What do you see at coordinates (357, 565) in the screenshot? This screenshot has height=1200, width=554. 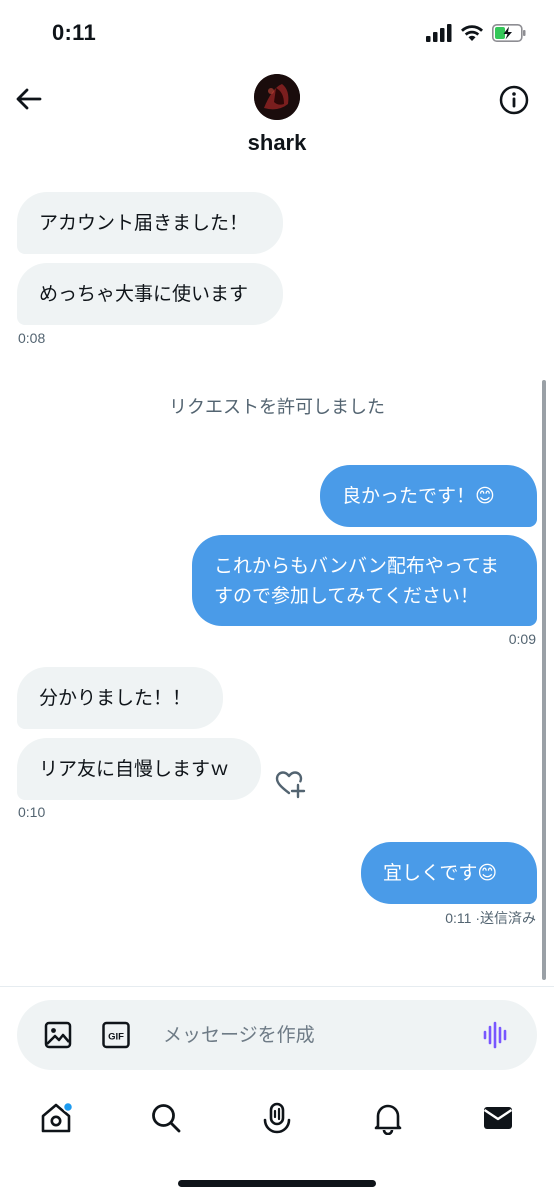 I see `message-text-line-1: これからもバンバン配布やってま` at bounding box center [357, 565].